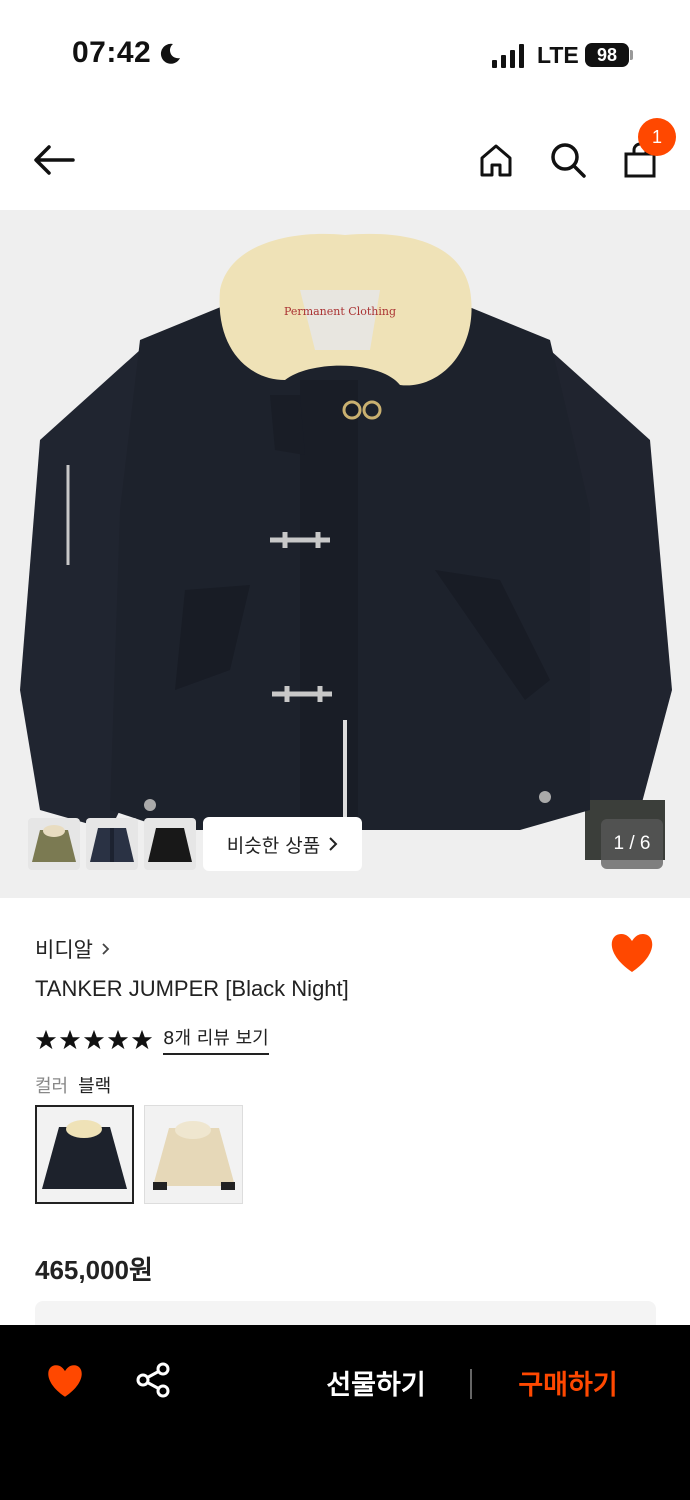 The image size is (690, 1500). Describe the element at coordinates (568, 1382) in the screenshot. I see `buy-button: 구매하기` at that location.